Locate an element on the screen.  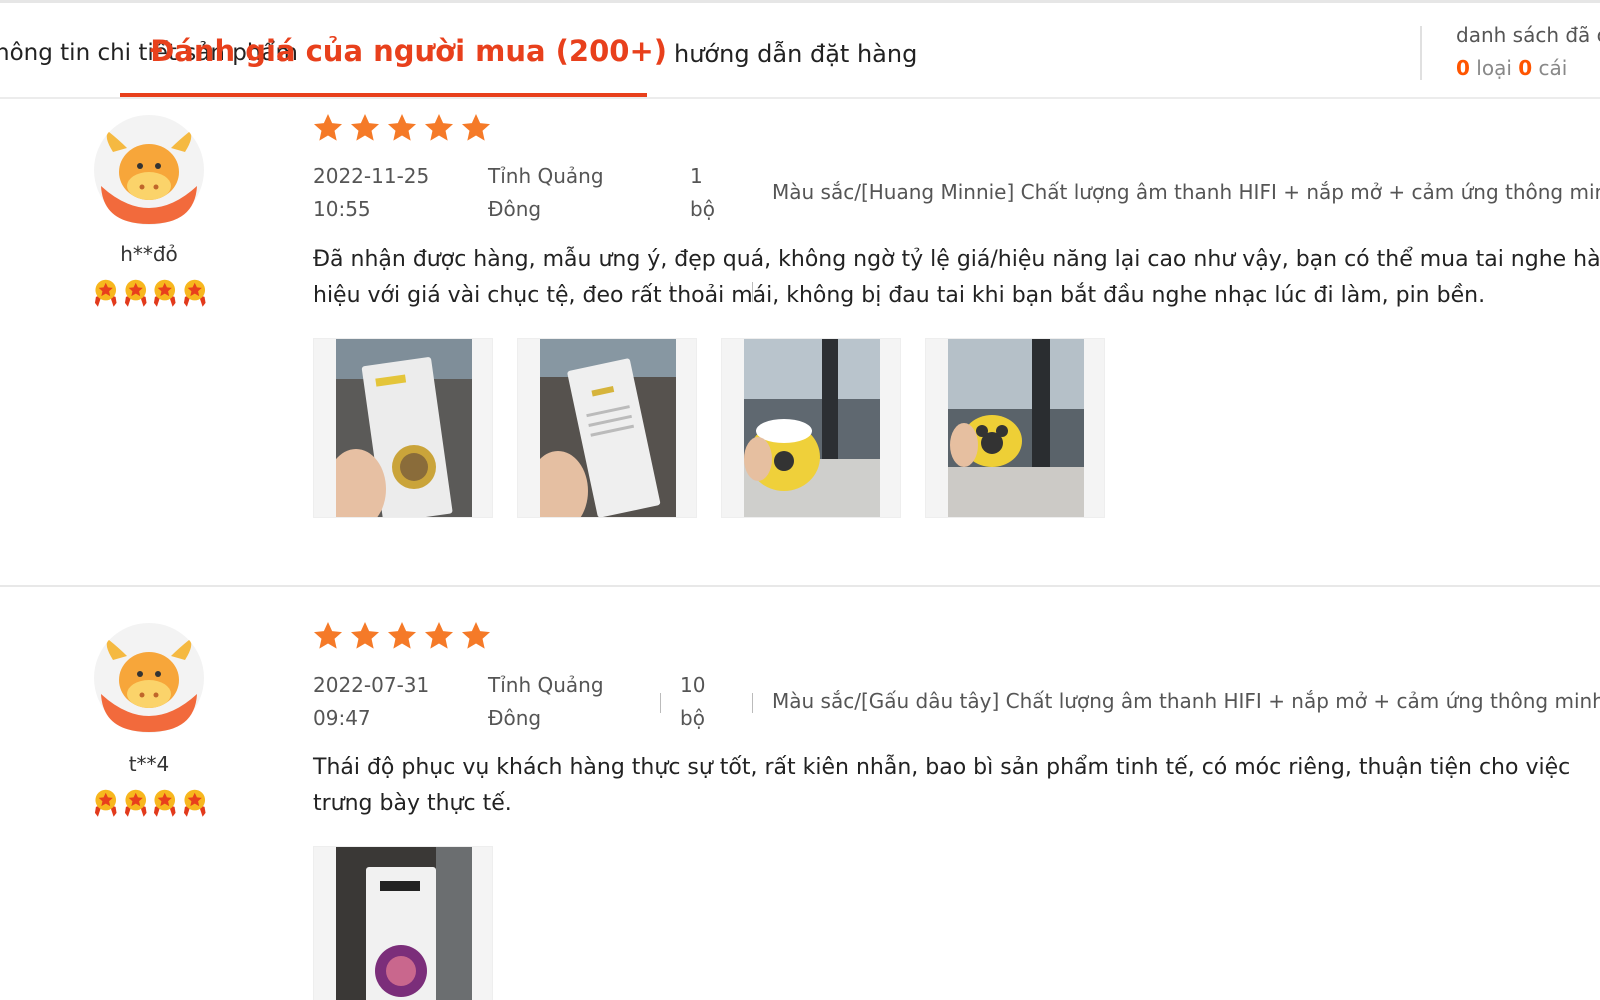
earbuds-box-back-photo-icon is located at coordinates (608, 428).